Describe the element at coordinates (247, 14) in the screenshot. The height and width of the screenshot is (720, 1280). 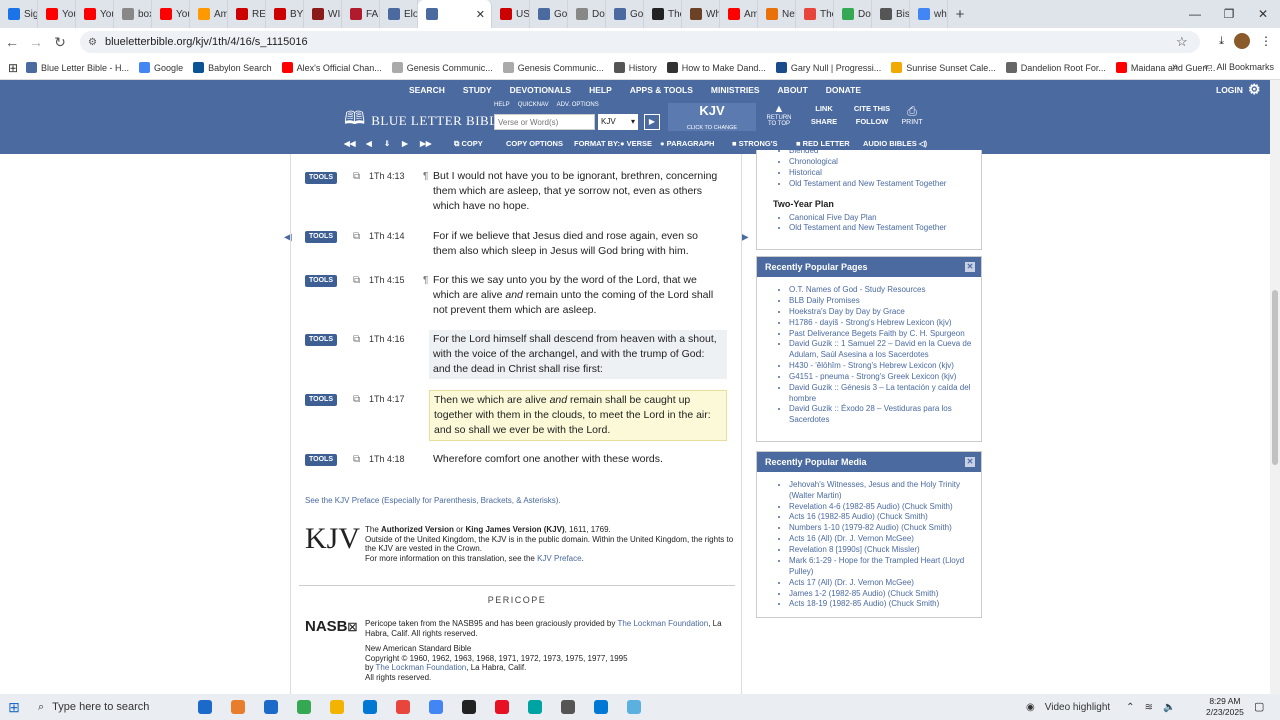
I see `browser-tab: RES` at that location.